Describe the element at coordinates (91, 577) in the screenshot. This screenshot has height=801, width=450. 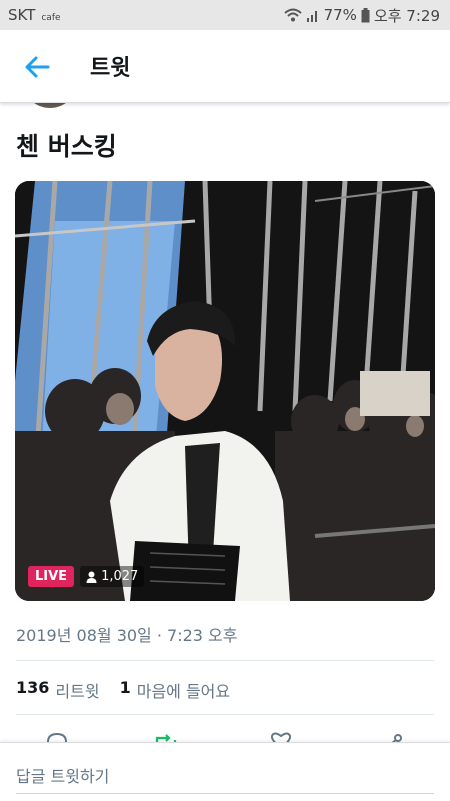
I see `person-icon` at that location.